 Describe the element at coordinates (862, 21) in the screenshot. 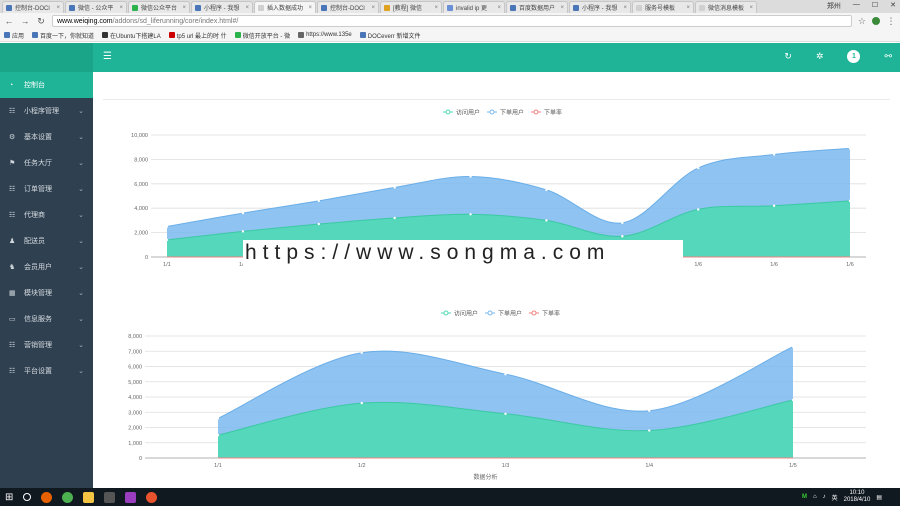

I see `bookmark-star-icon: ☆` at that location.